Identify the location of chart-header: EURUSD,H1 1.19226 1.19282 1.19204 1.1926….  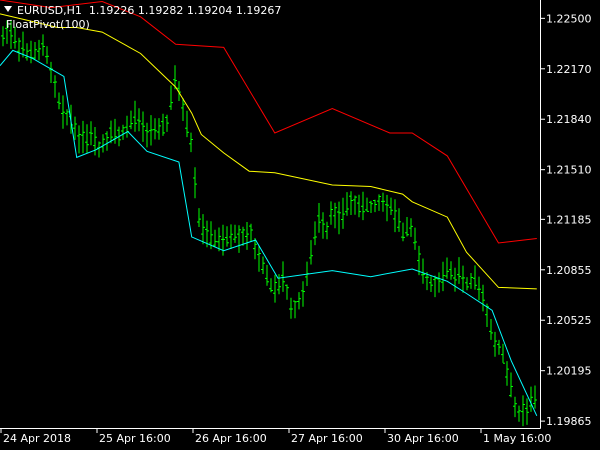
(142, 10).